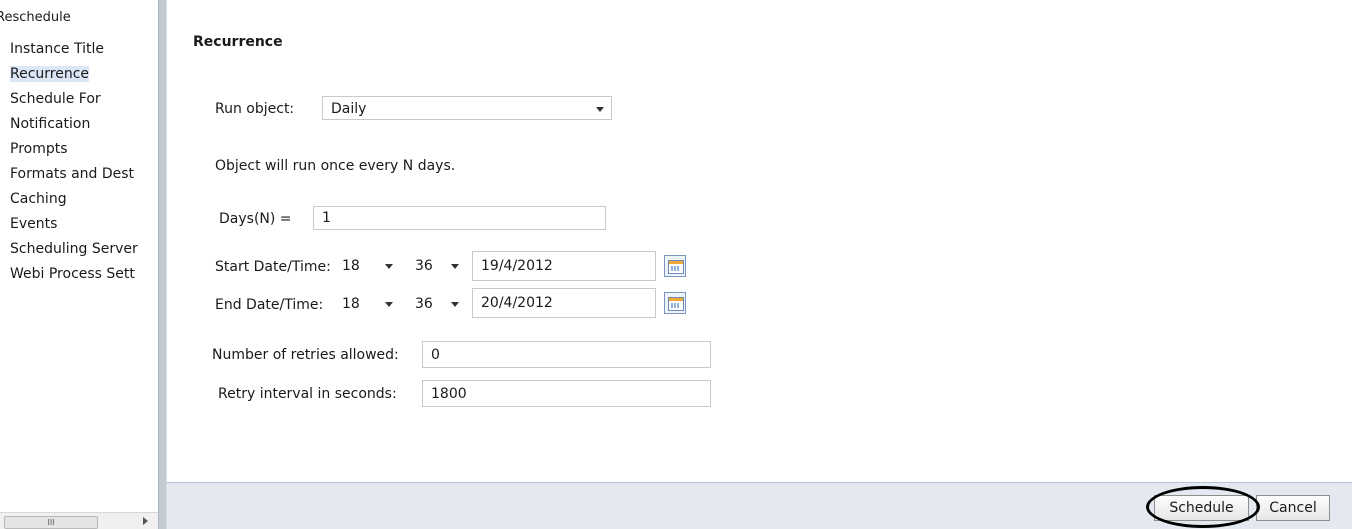 Image resolution: width=1352 pixels, height=529 pixels. What do you see at coordinates (74, 150) in the screenshot?
I see `sidebar-item-prompts: Prompts` at bounding box center [74, 150].